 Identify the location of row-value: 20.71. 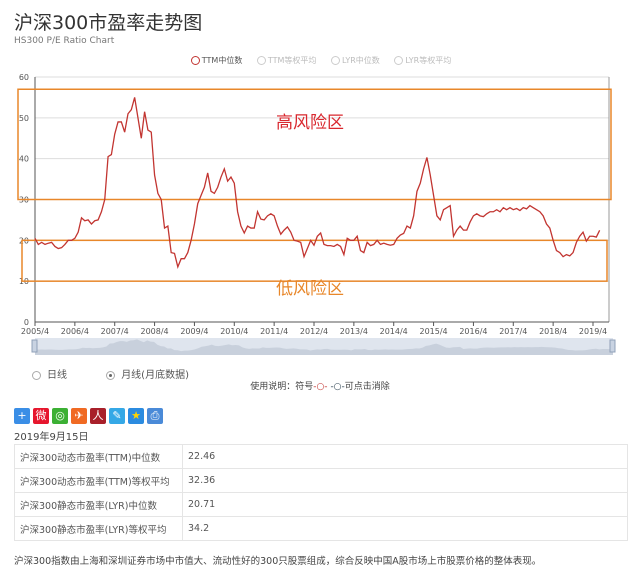
(405, 504).